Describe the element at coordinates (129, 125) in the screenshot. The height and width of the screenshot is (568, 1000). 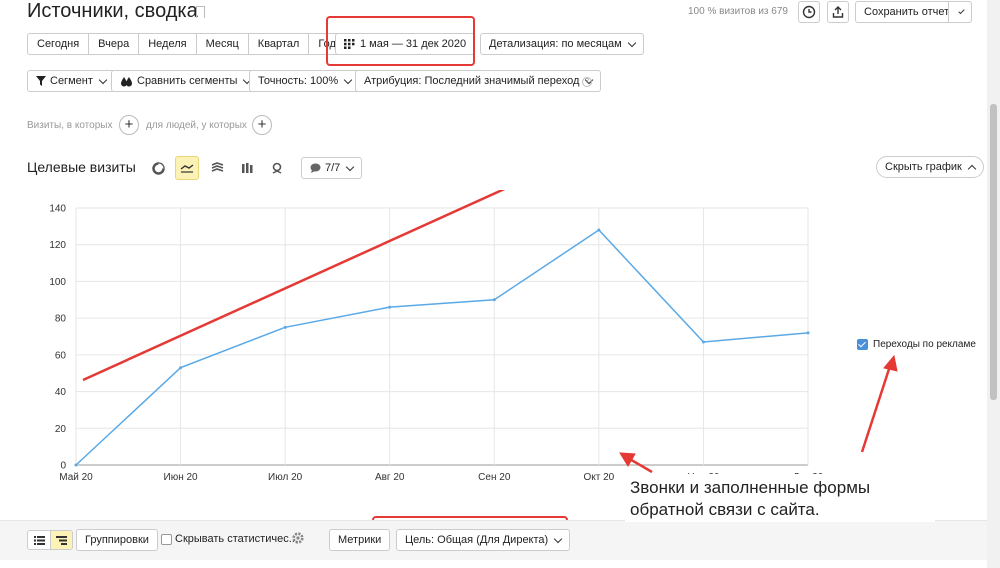
I see `add-visit-condition-button: +` at that location.